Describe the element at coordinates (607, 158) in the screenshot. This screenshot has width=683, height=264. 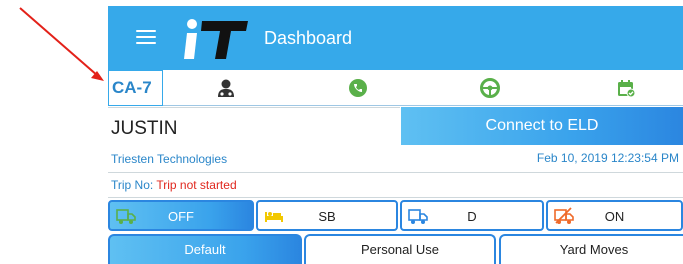
I see `current-datetime: Feb 10, 2019 12:23:54 PM` at that location.